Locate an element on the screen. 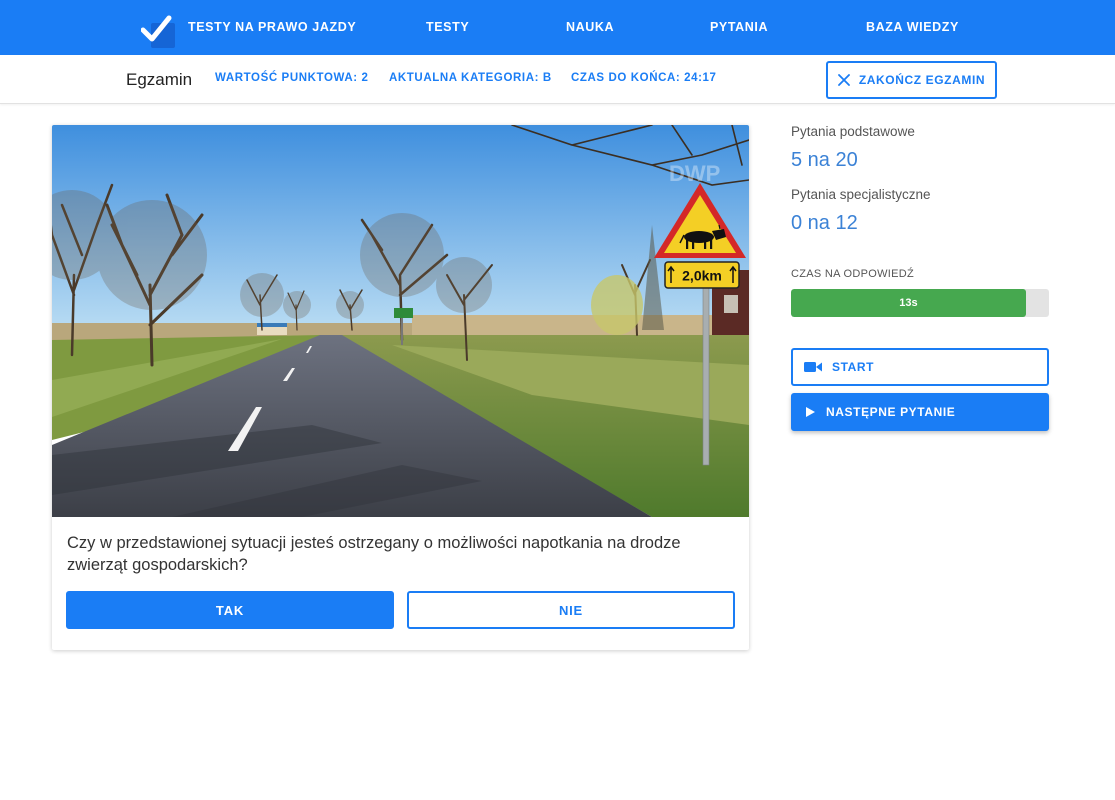 The image size is (1115, 800). basic-questions-value: 5 na 20 is located at coordinates (824, 160).